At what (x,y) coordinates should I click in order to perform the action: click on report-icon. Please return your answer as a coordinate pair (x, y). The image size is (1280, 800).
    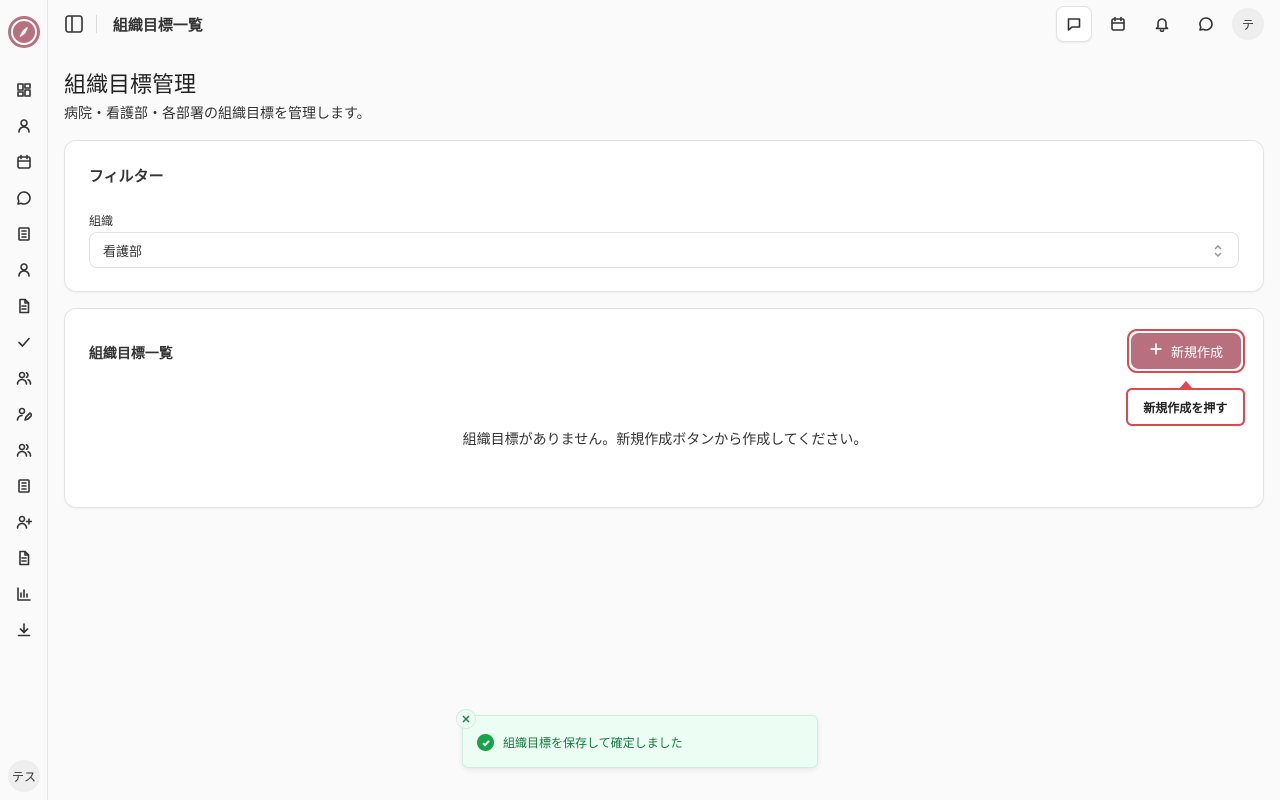
    Looking at the image, I should click on (24, 558).